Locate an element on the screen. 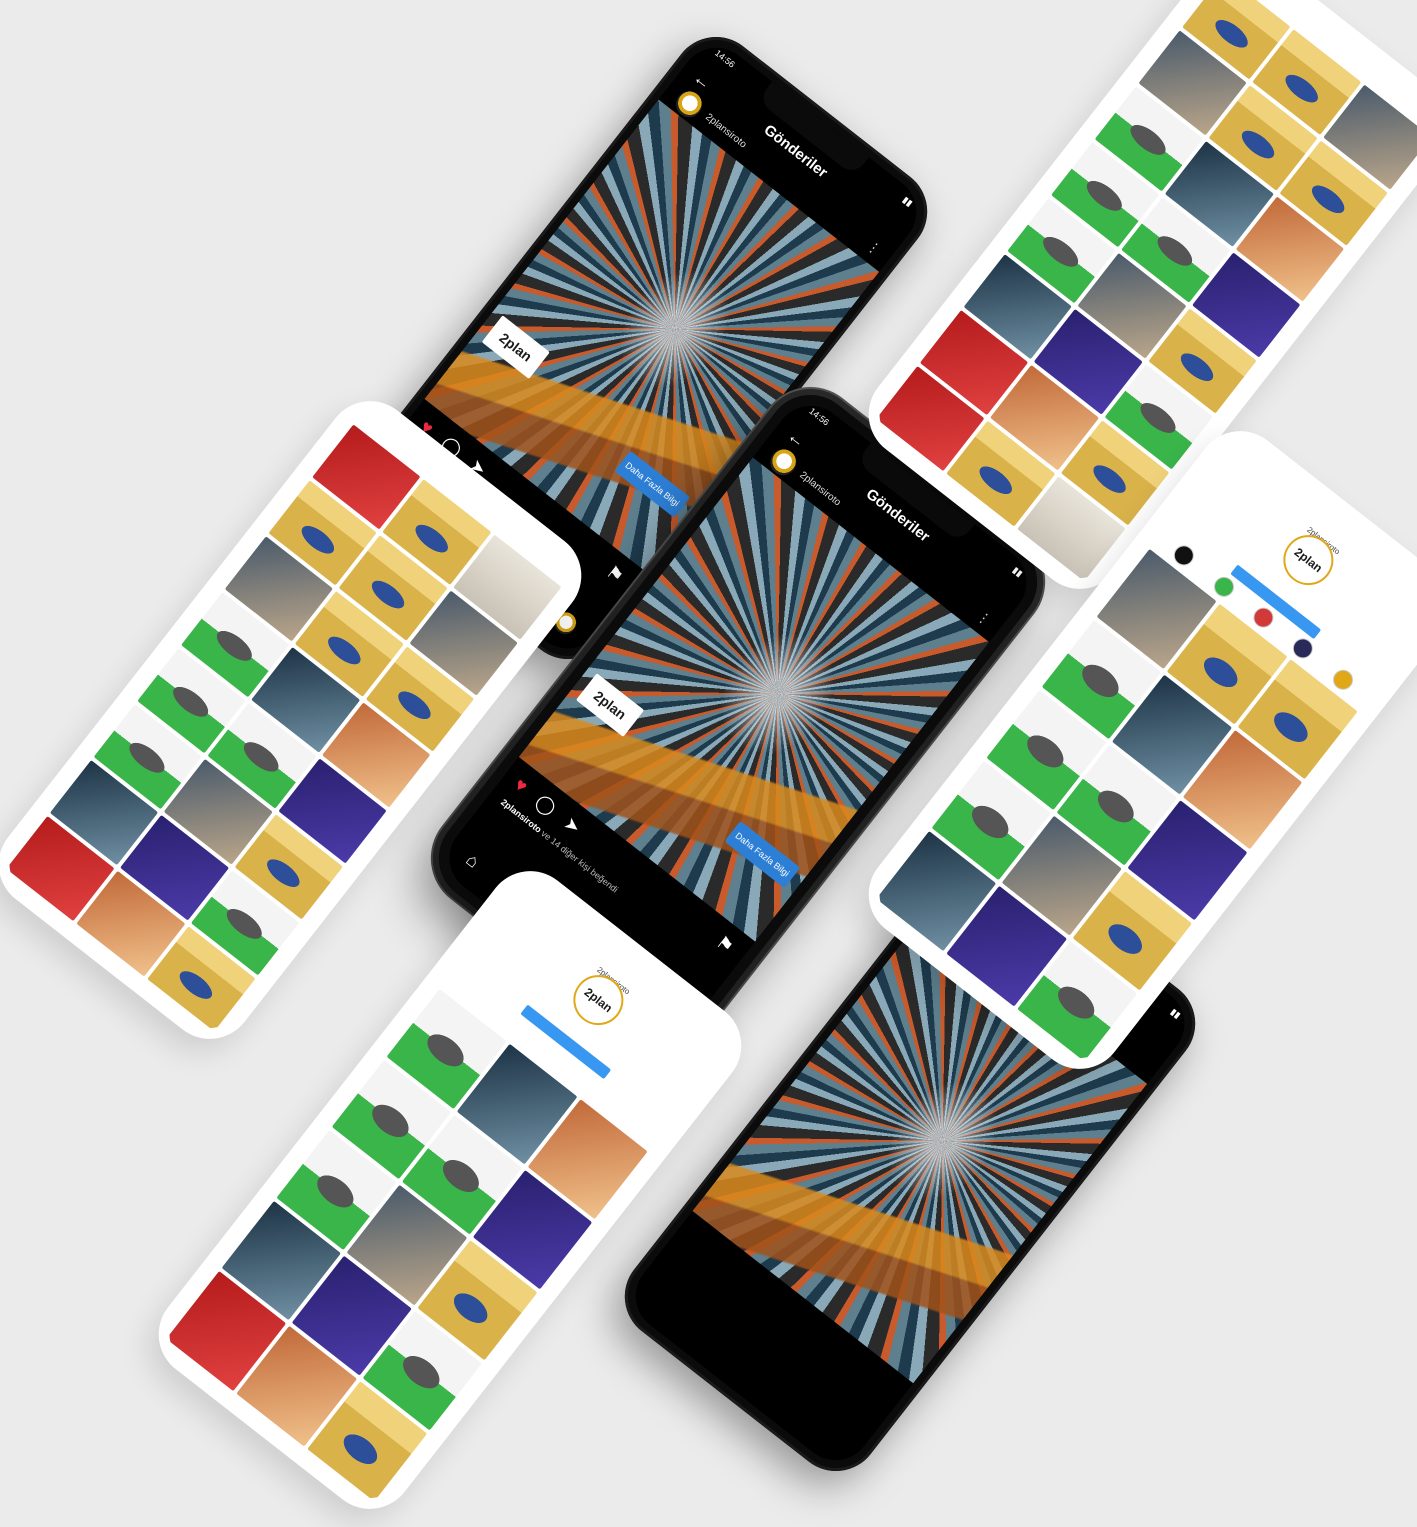 The image size is (1417, 1527). share-icon: ➤ is located at coordinates (572, 825).